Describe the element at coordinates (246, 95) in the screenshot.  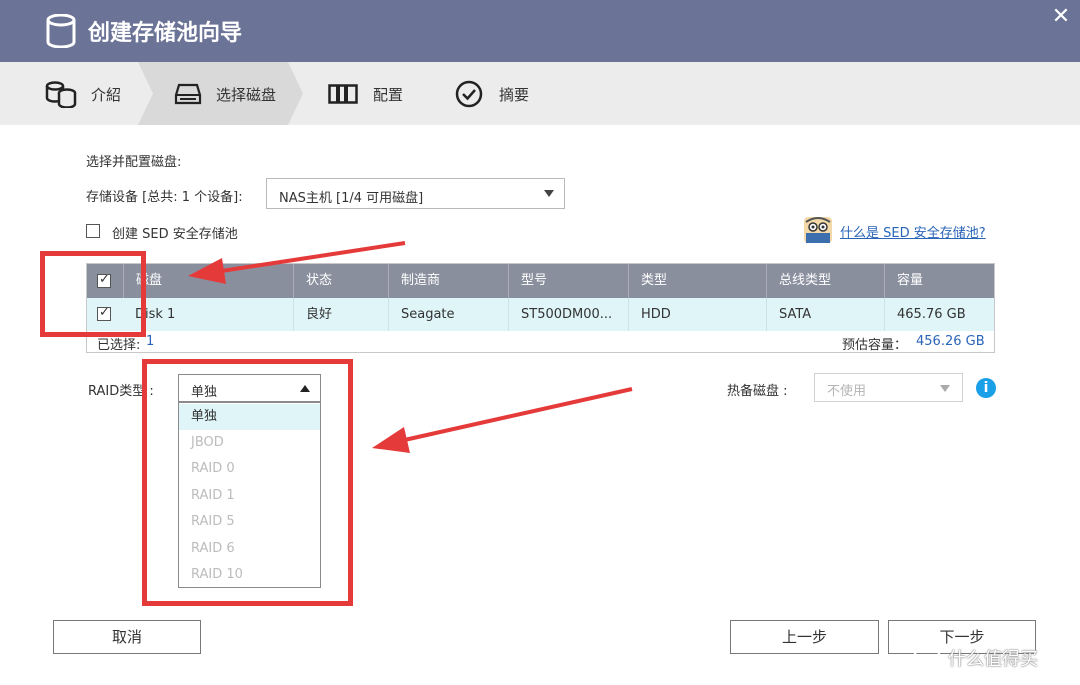
I see `step-label: 选择磁盘` at that location.